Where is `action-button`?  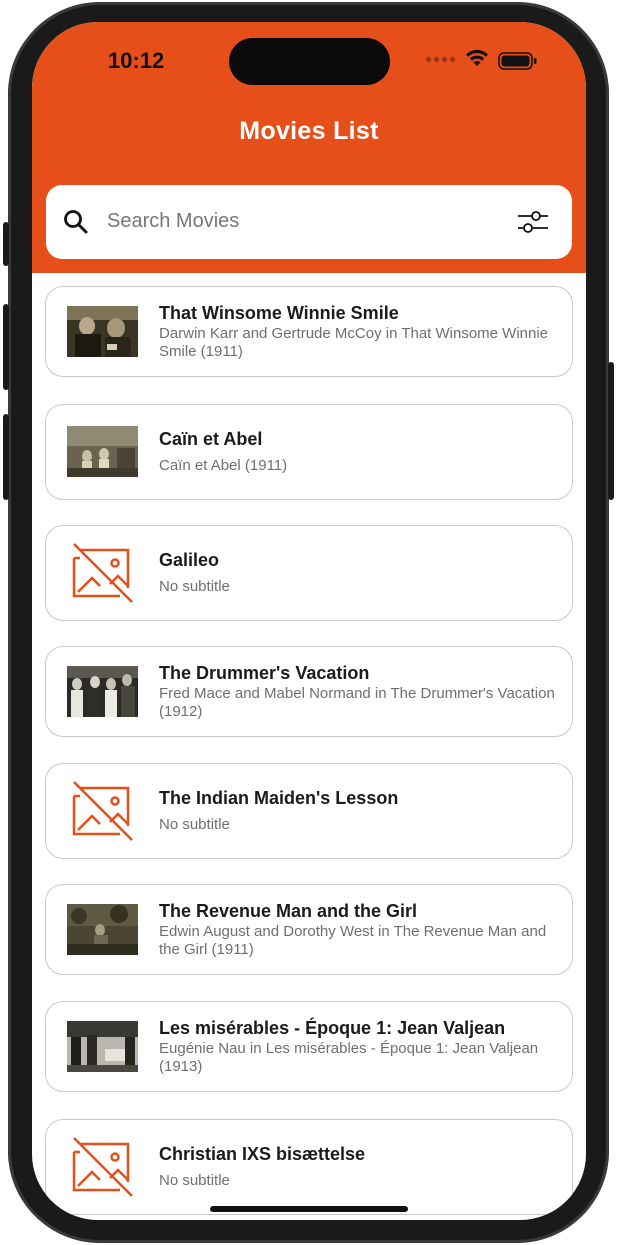 action-button is located at coordinates (6, 244).